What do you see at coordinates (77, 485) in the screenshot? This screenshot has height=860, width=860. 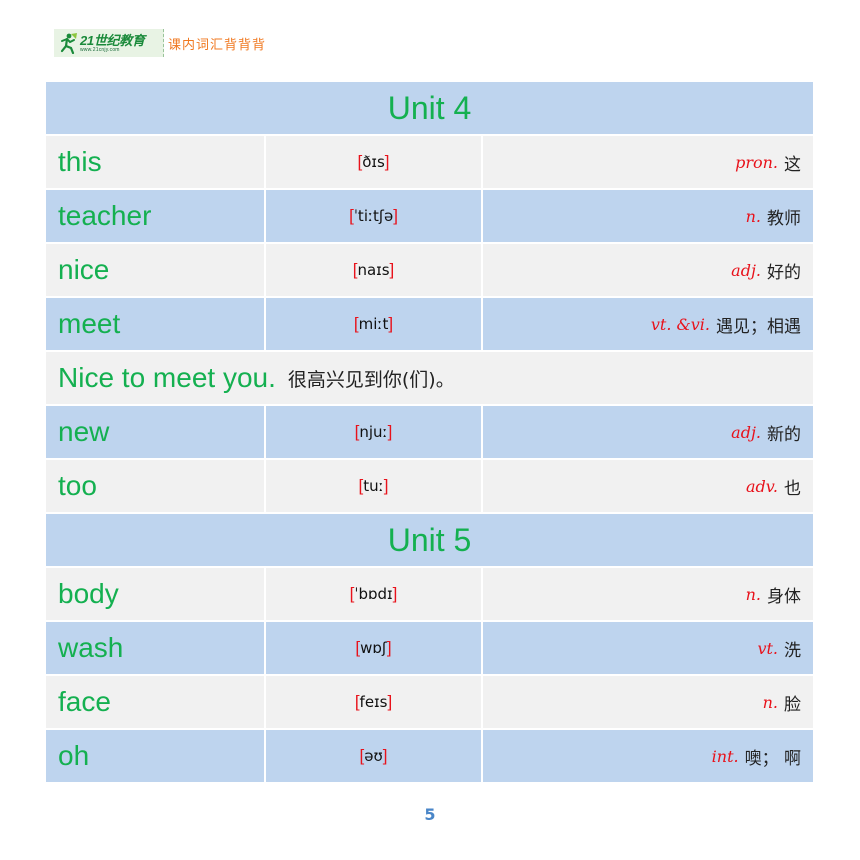 I see `word-text: too` at bounding box center [77, 485].